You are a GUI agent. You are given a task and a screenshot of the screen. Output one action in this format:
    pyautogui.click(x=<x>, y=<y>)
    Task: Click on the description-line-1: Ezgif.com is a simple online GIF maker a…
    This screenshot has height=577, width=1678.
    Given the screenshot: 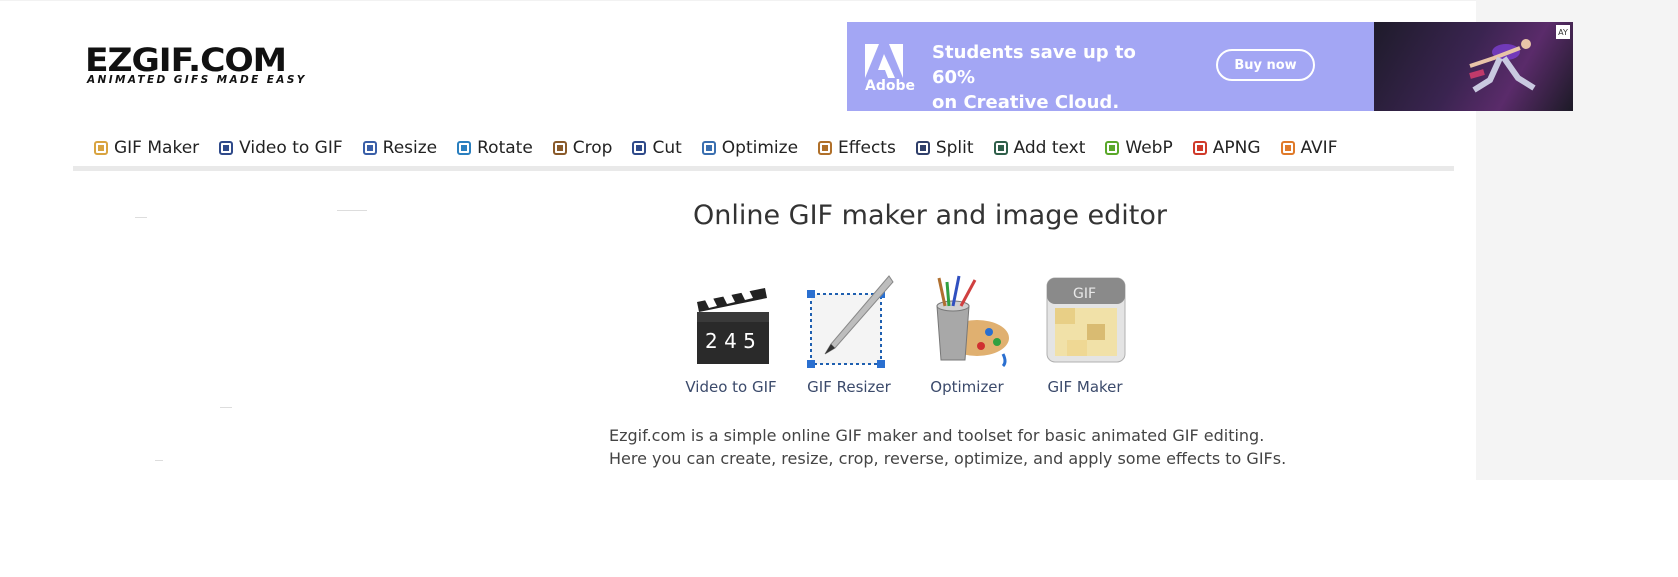 What is the action you would take?
    pyautogui.click(x=937, y=435)
    